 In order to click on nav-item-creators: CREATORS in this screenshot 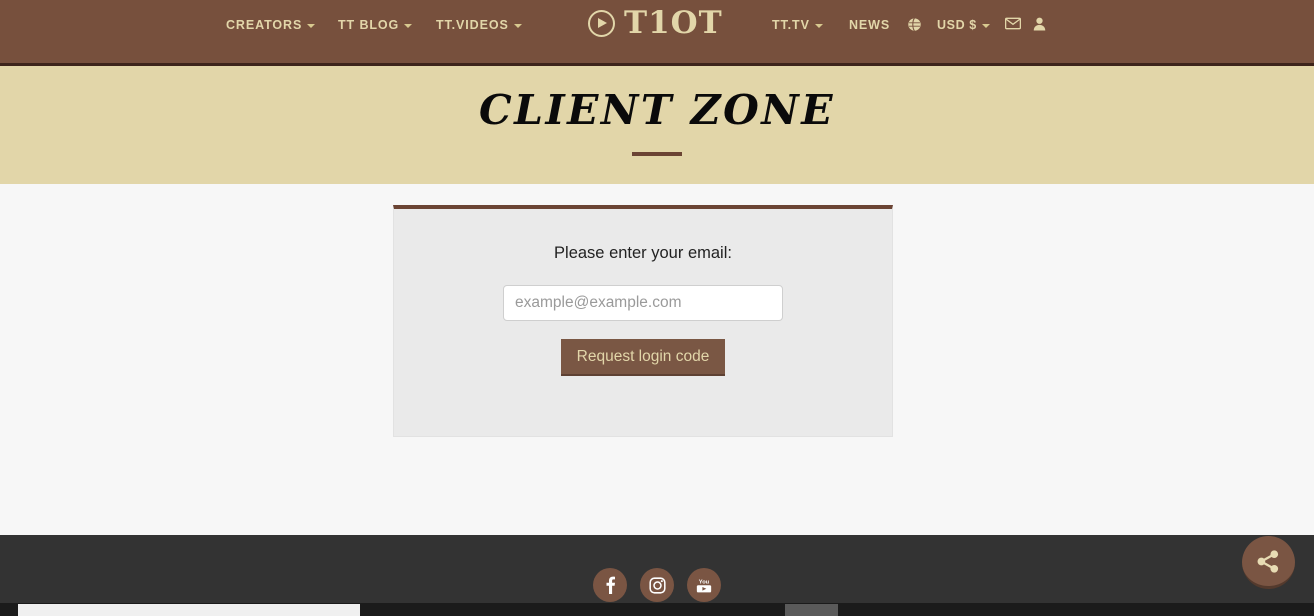, I will do `click(271, 25)`.